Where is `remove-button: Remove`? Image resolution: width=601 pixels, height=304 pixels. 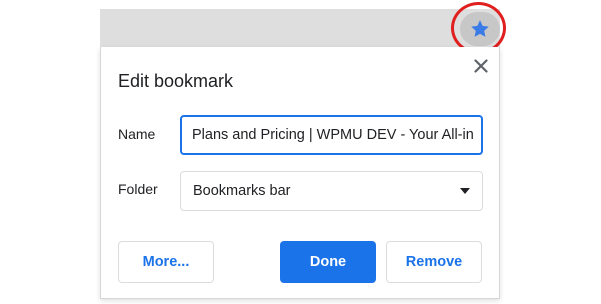 remove-button: Remove is located at coordinates (434, 262).